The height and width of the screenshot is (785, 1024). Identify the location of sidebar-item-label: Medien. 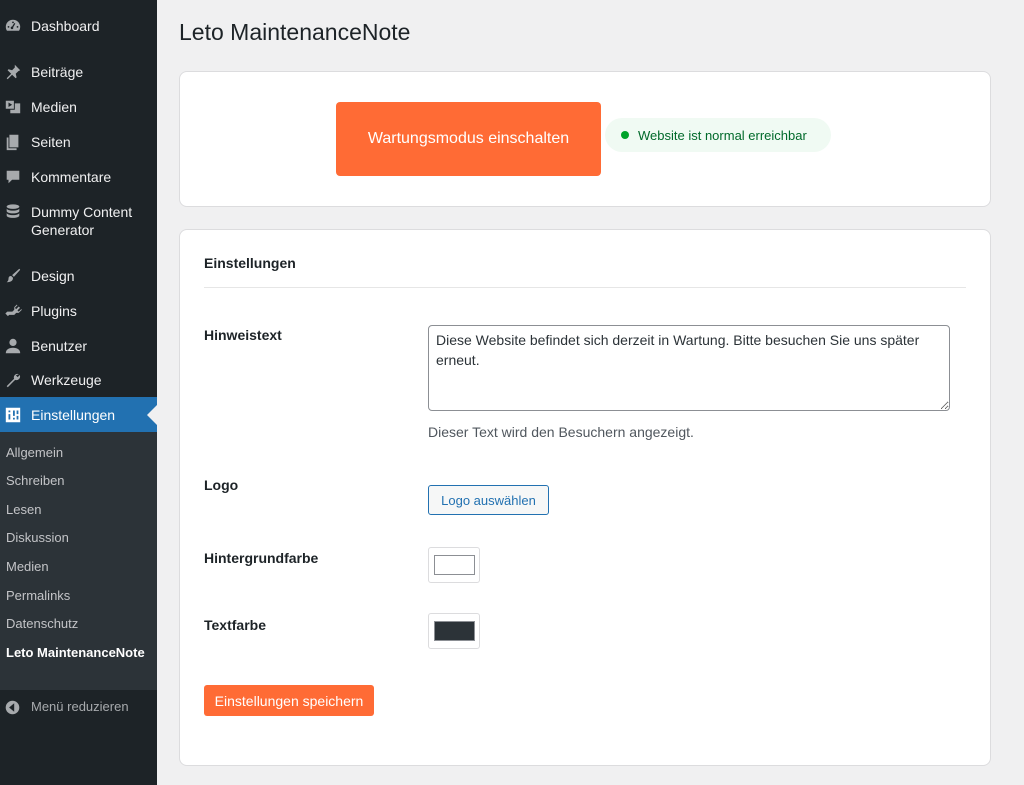
(54, 107).